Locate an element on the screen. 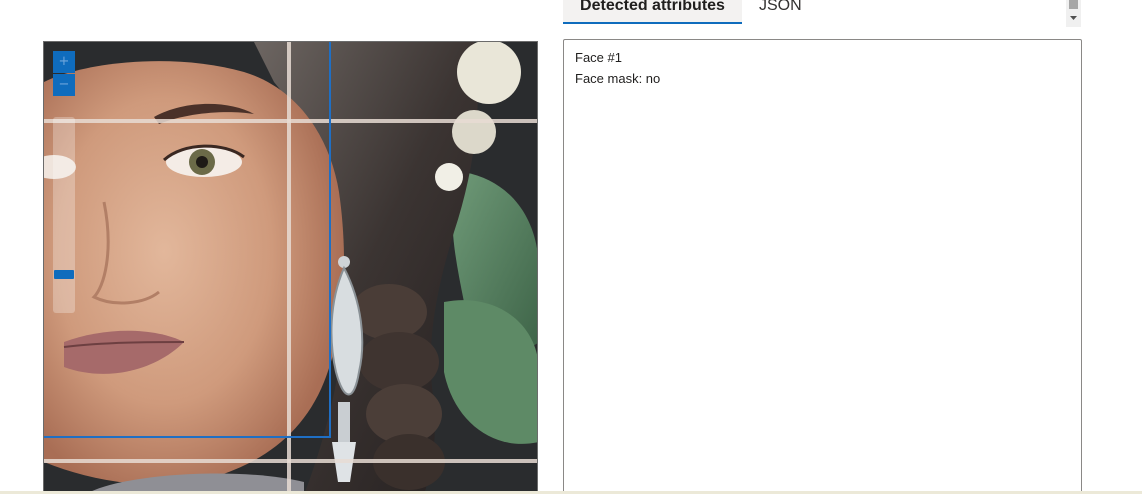 The width and height of the screenshot is (1142, 494). tab-detected-attributes: Detected attributes is located at coordinates (652, 12).